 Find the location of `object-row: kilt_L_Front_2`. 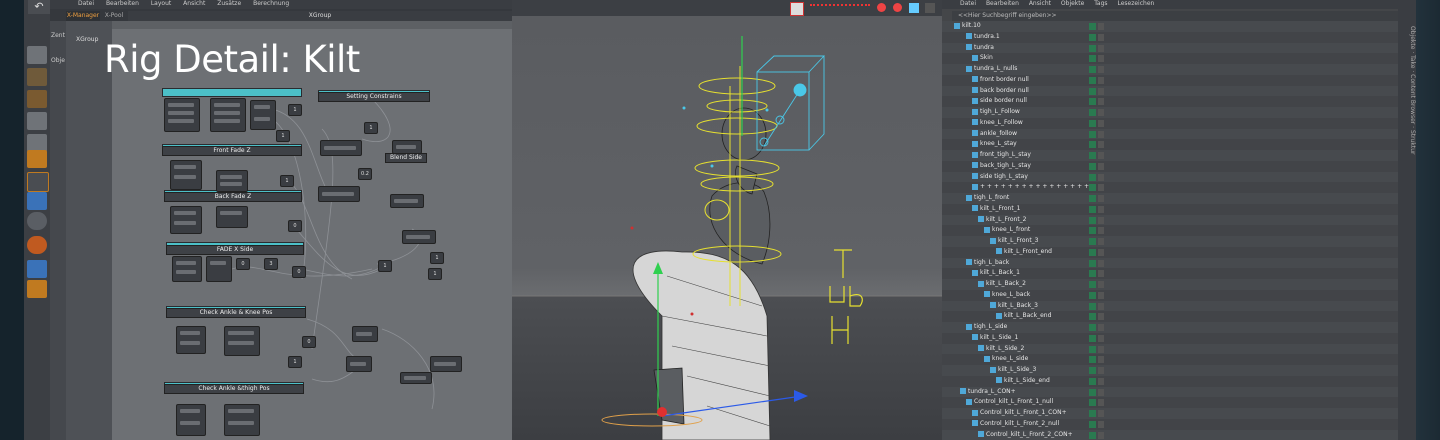

object-row: kilt_L_Front_2 is located at coordinates (1170, 220).